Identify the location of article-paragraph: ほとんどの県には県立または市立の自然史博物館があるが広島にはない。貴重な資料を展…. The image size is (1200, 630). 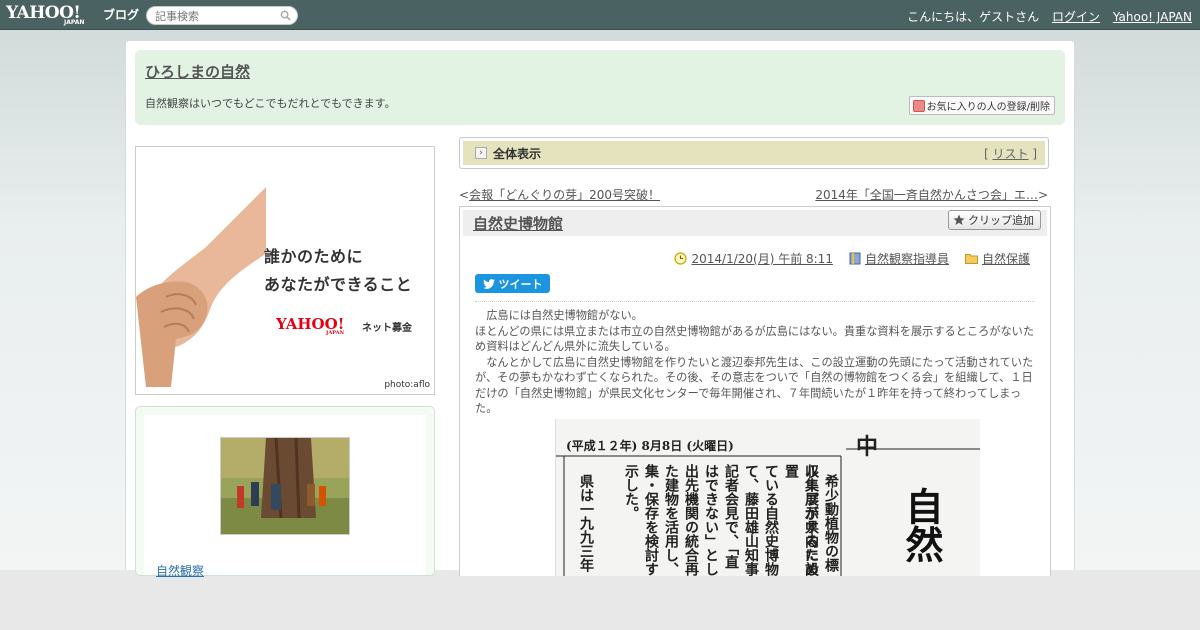
(755, 339).